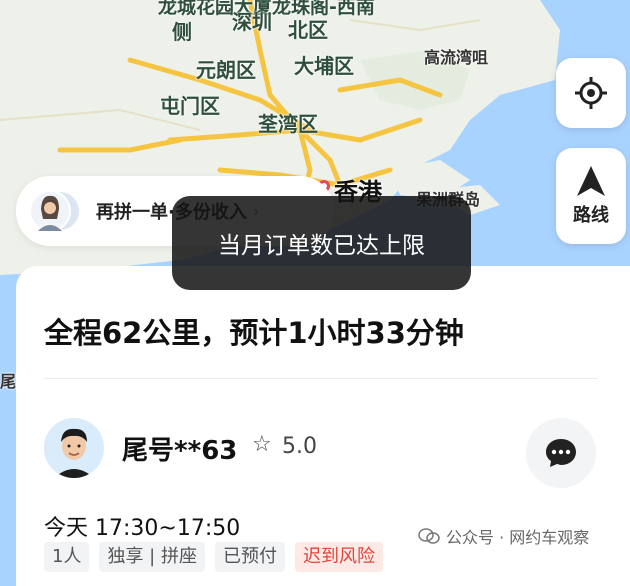  Describe the element at coordinates (308, 30) in the screenshot. I see `map-district-north: 北区` at that location.